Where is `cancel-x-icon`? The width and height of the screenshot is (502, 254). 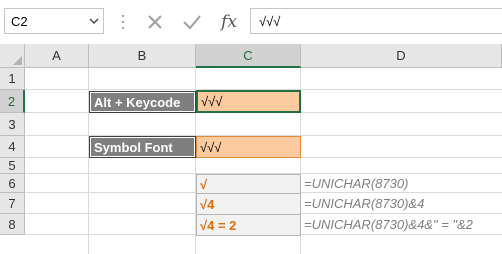 cancel-x-icon is located at coordinates (155, 22).